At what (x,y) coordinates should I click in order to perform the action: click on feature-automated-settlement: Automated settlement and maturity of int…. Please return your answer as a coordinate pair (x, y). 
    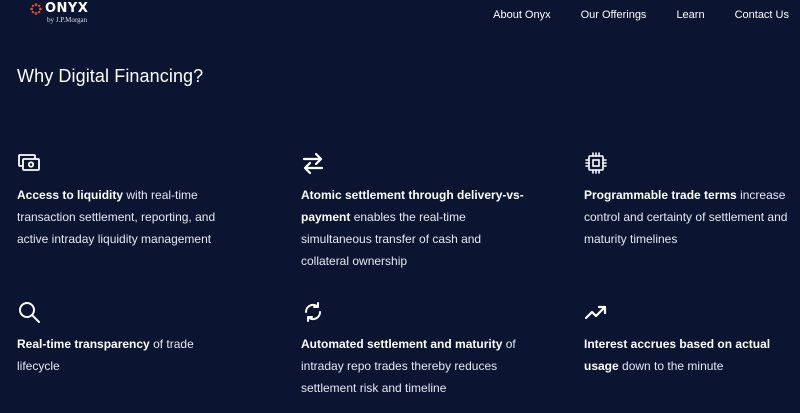
    Looking at the image, I should click on (413, 349).